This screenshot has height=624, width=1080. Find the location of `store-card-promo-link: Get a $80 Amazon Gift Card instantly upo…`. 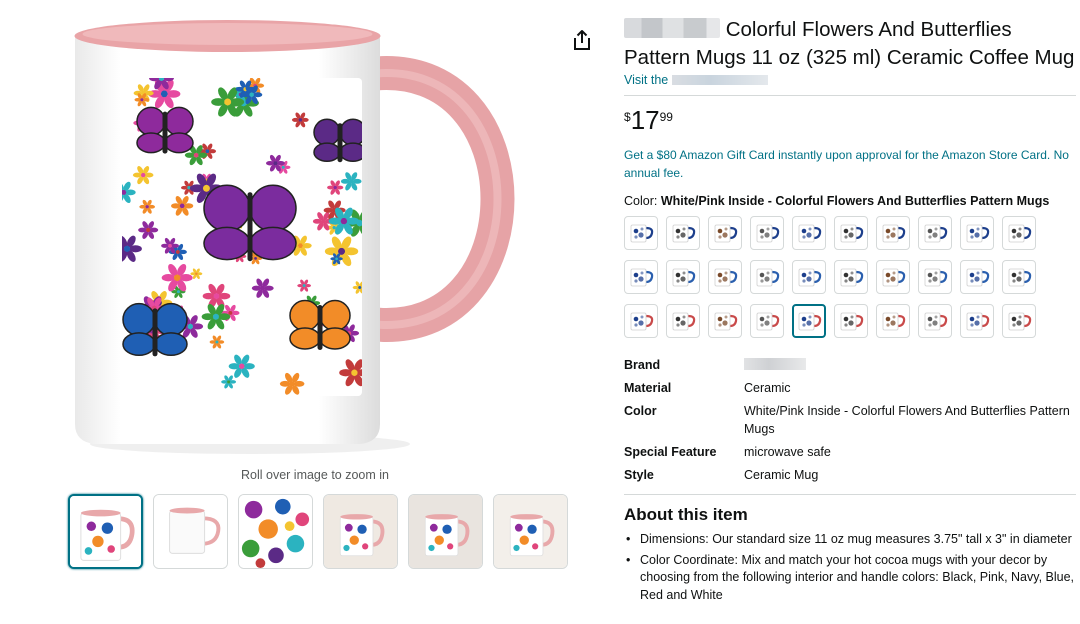

store-card-promo-link: Get a $80 Amazon Gift Card instantly upo… is located at coordinates (850, 164).